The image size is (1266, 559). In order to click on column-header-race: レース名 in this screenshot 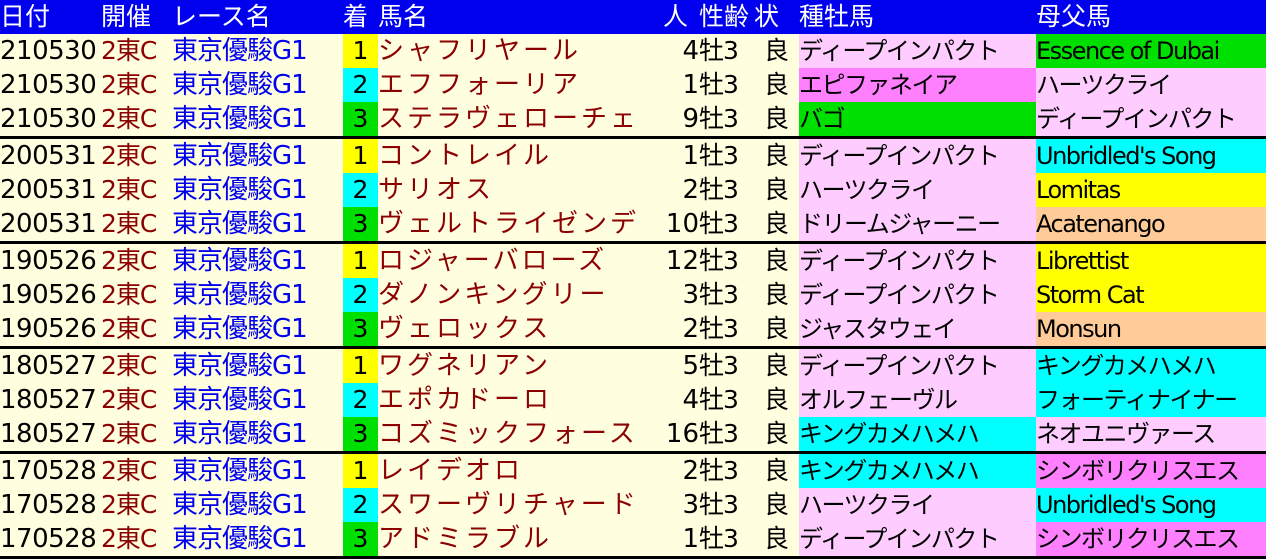, I will do `click(257, 17)`.